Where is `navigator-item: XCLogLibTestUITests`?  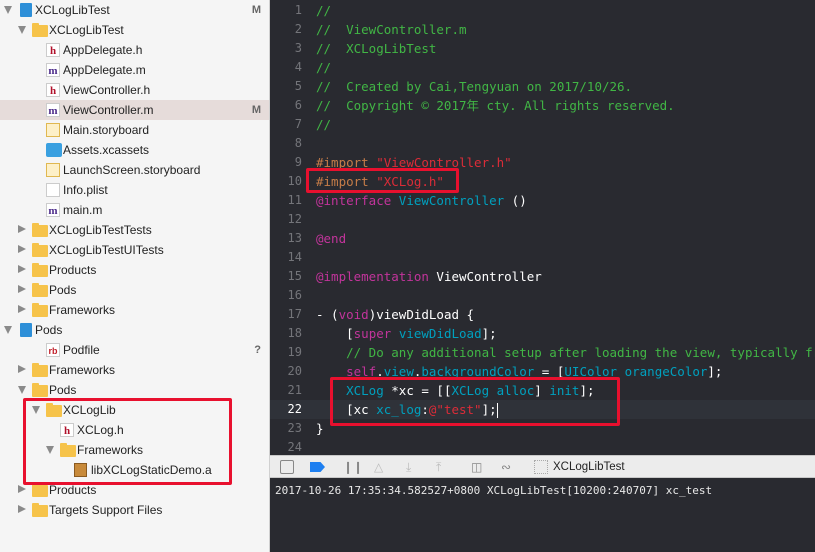 navigator-item: XCLogLibTestUITests is located at coordinates (134, 250).